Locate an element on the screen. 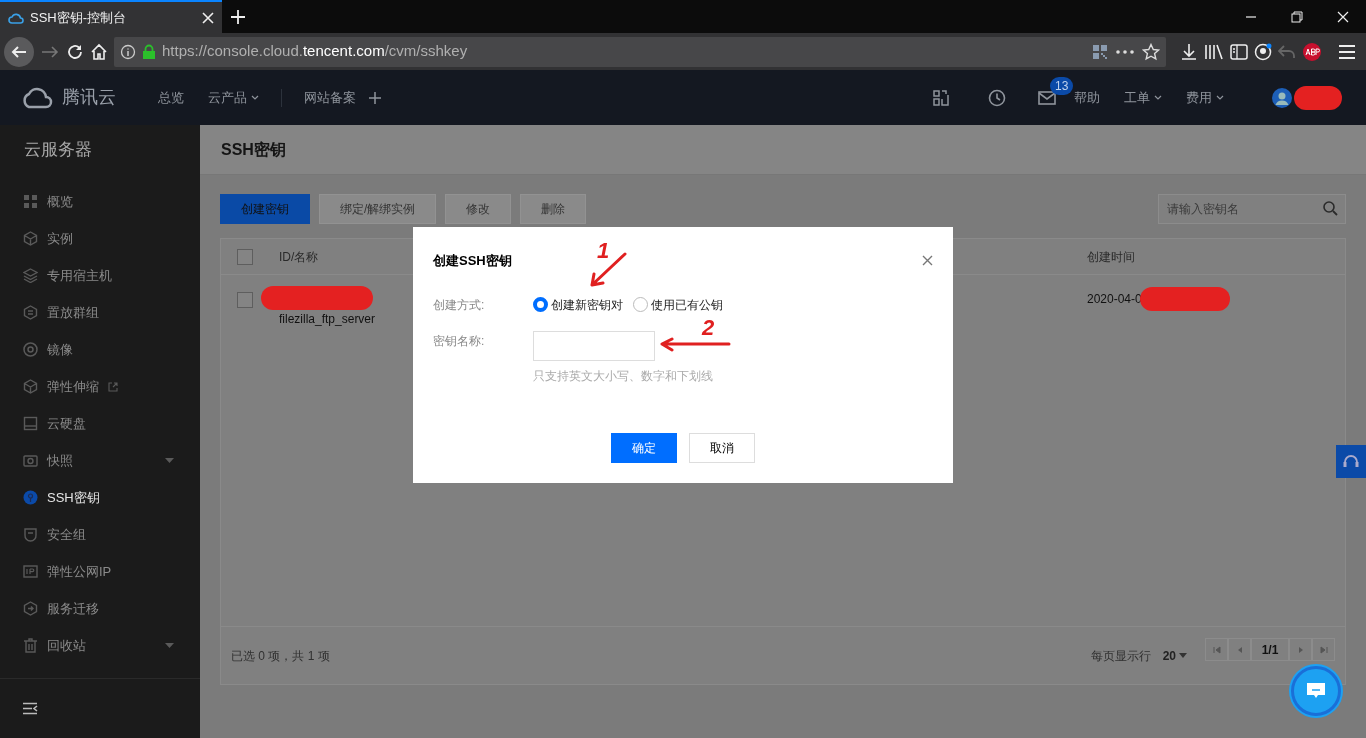  sidebar-item: 实例 is located at coordinates (100, 238).